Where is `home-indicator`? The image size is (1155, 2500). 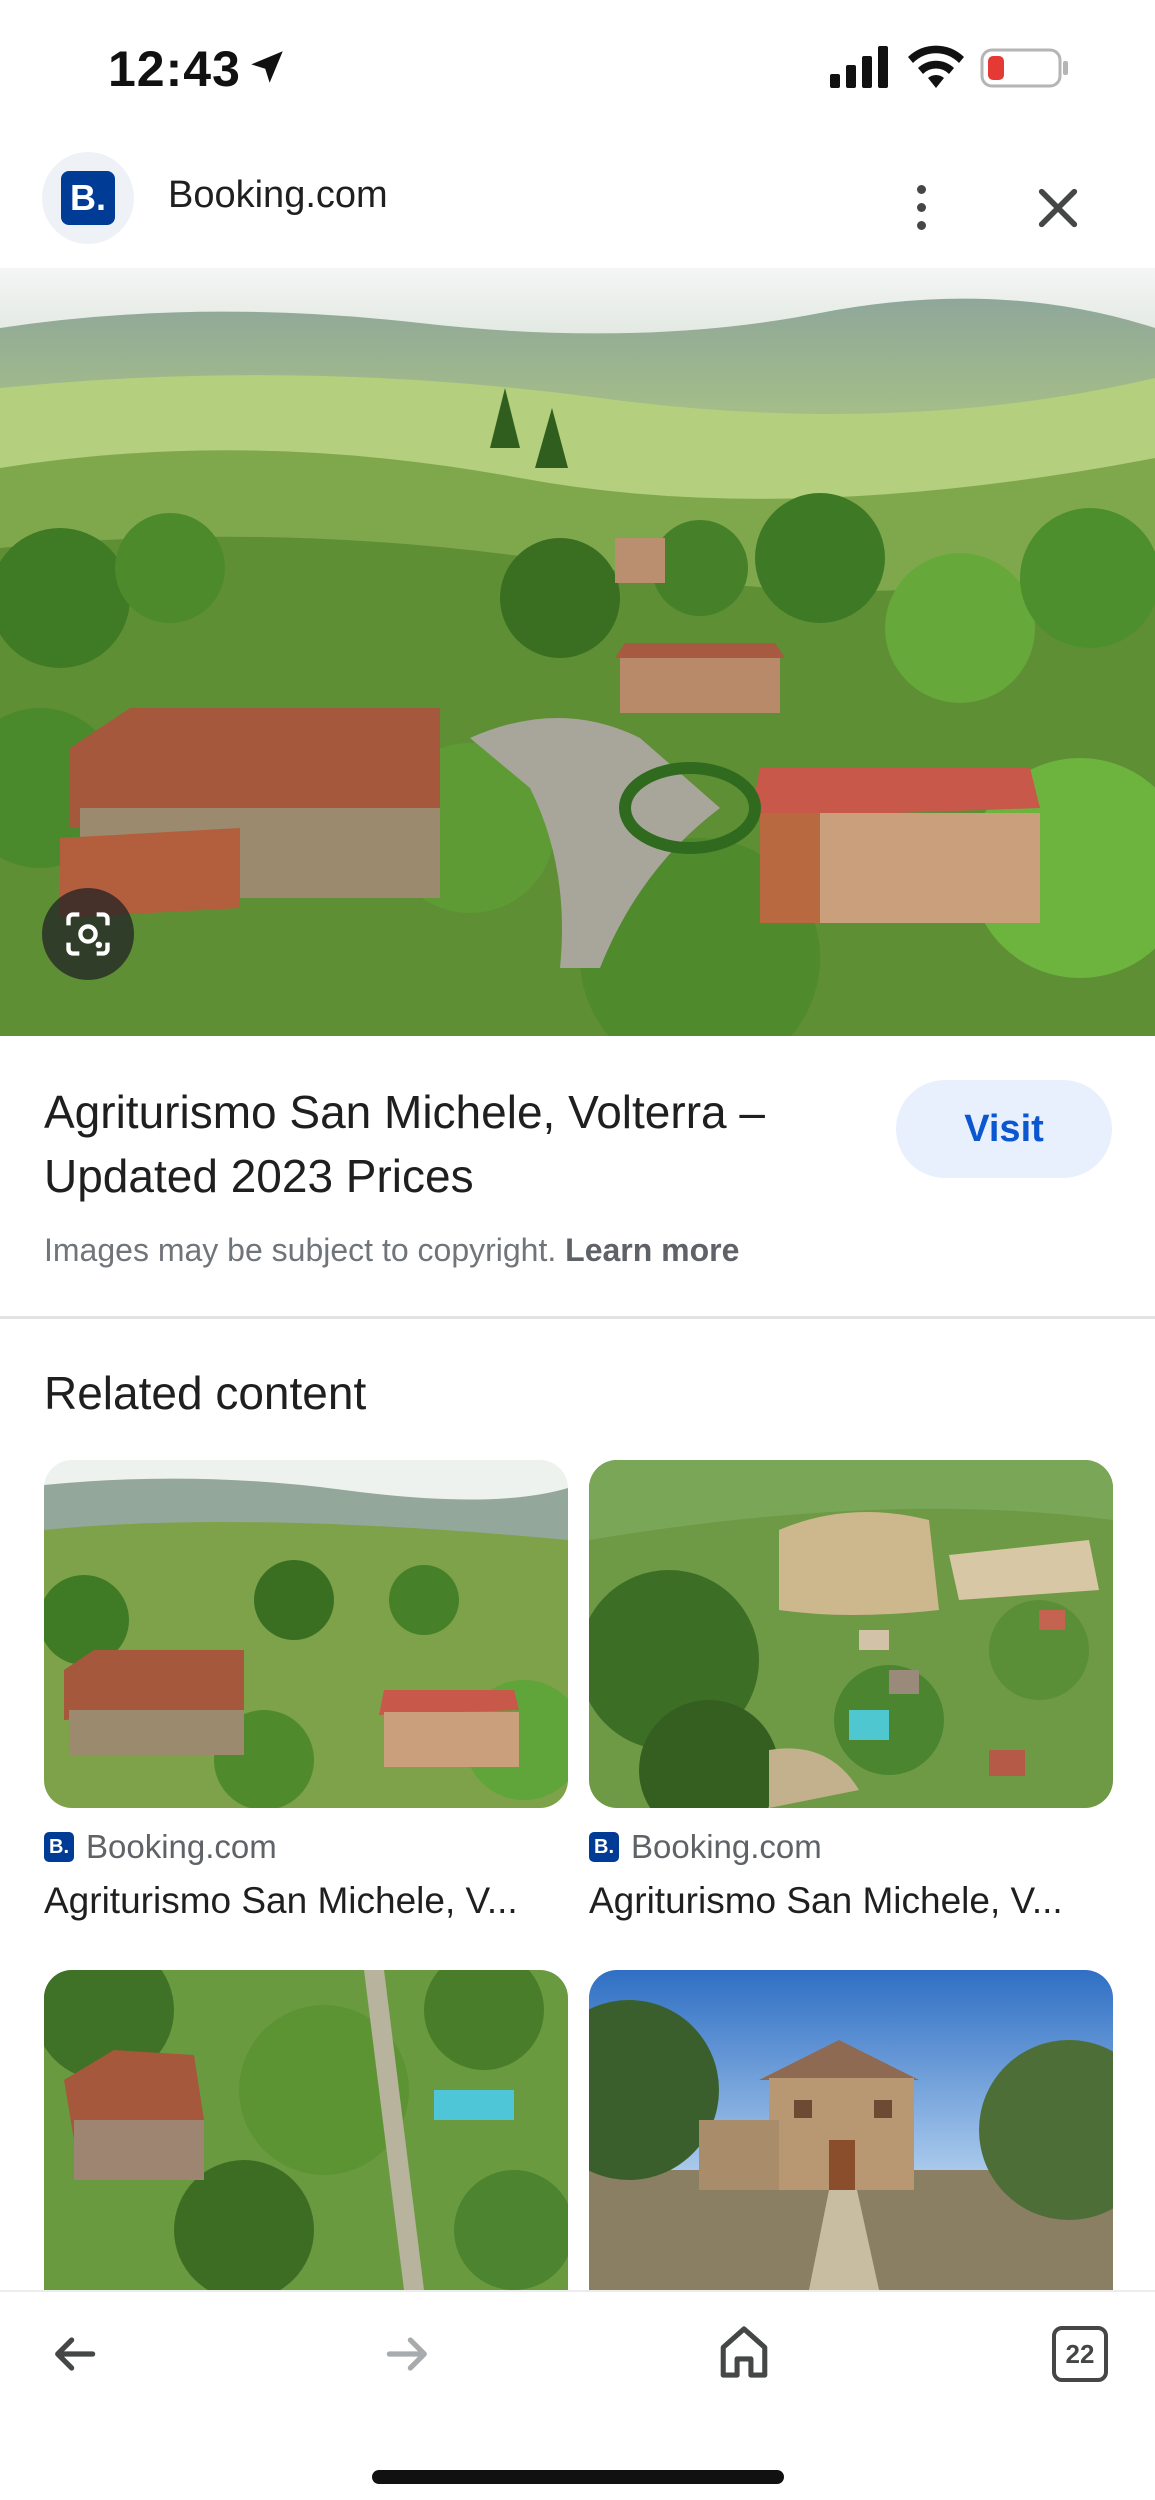 home-indicator is located at coordinates (578, 2477).